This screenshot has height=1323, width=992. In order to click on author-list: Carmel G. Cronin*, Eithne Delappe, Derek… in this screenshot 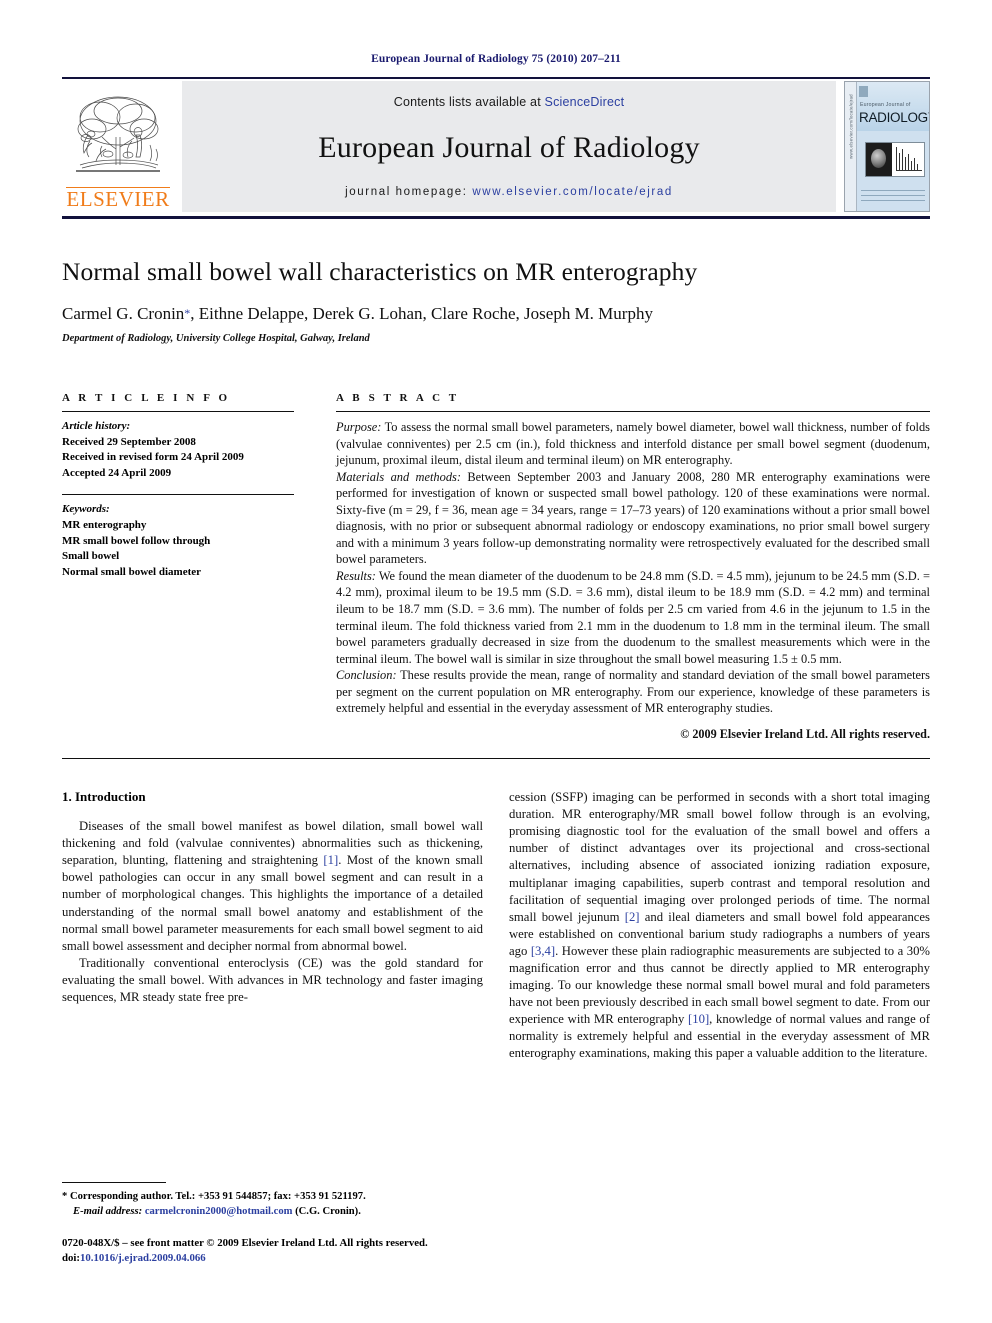, I will do `click(496, 314)`.